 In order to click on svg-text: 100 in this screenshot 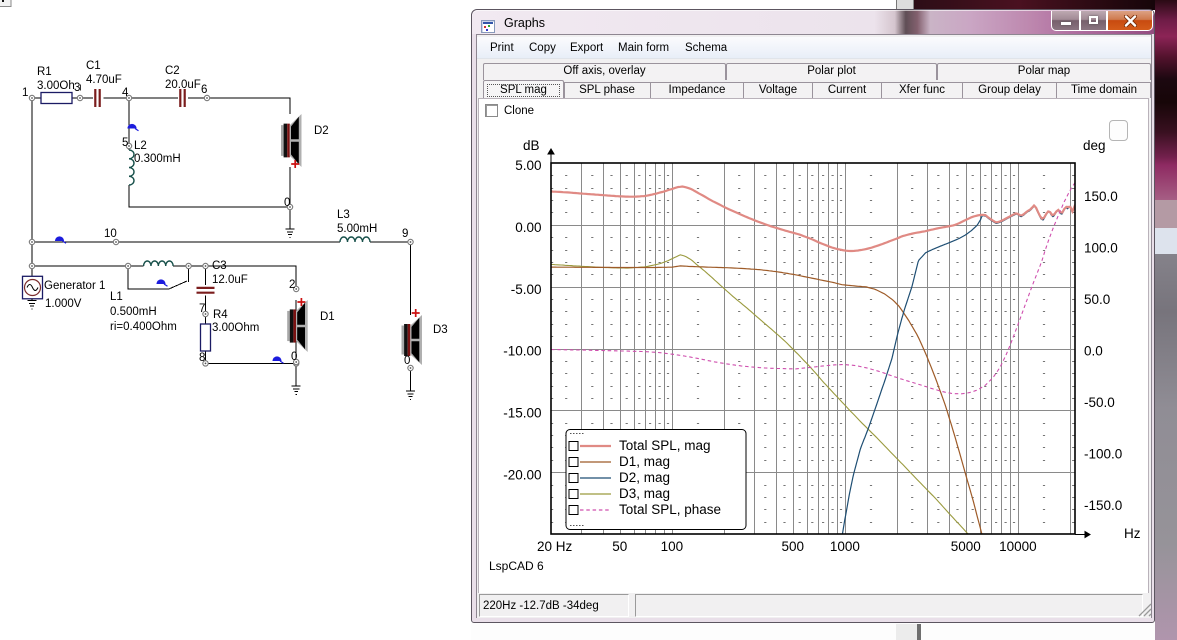, I will do `click(672, 546)`.